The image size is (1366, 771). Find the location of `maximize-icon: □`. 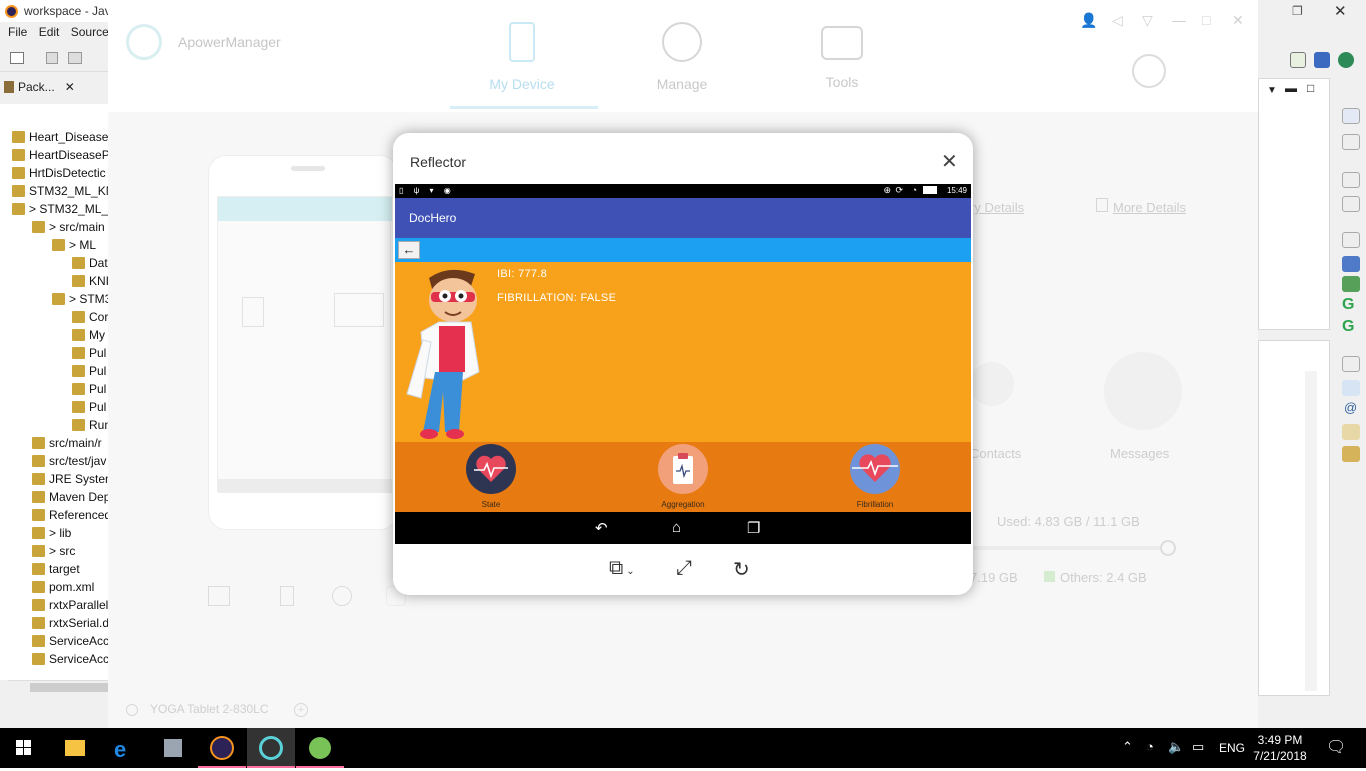

maximize-icon: □ is located at coordinates (1206, 20).